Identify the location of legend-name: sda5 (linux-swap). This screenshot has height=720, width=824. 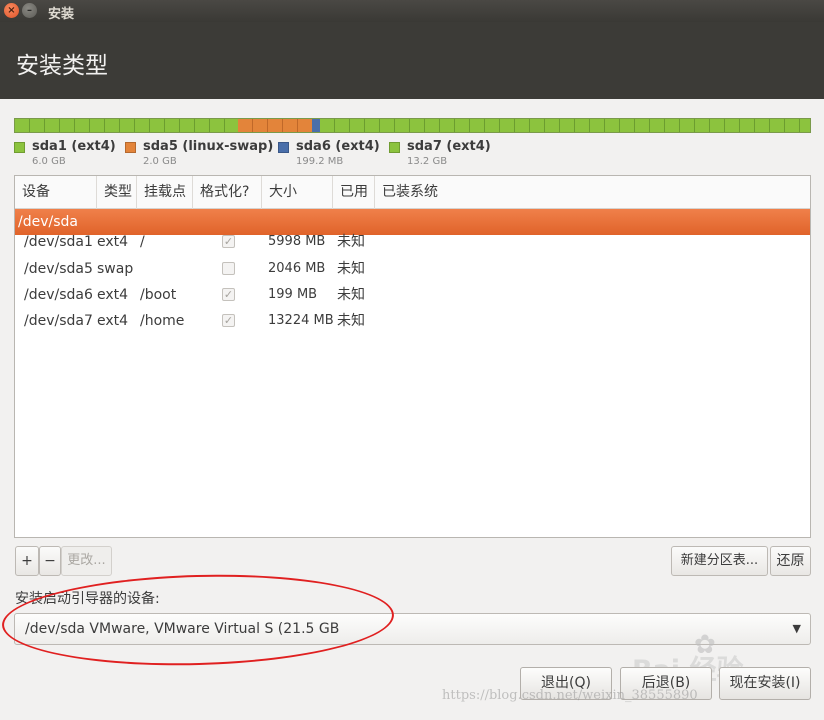
(208, 146).